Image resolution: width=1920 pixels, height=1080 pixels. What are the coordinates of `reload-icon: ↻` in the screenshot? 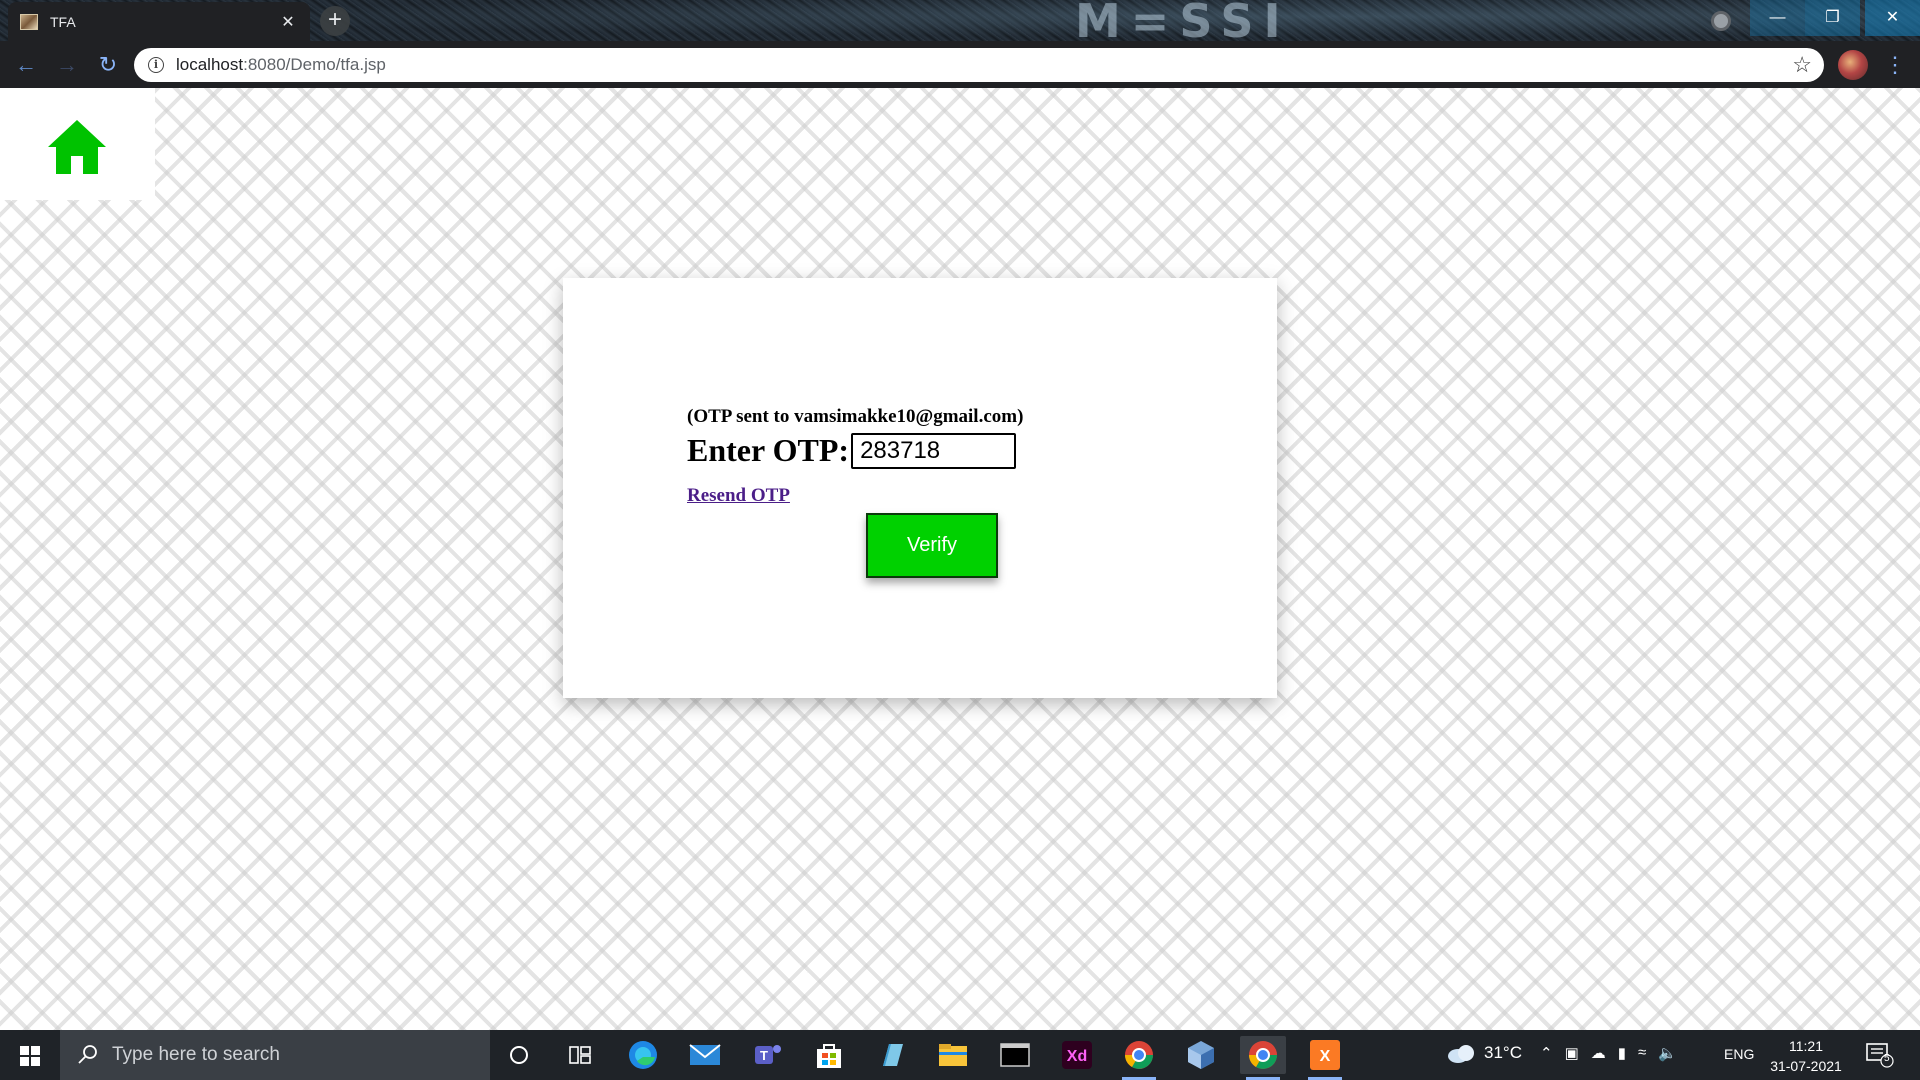 It's located at (108, 65).